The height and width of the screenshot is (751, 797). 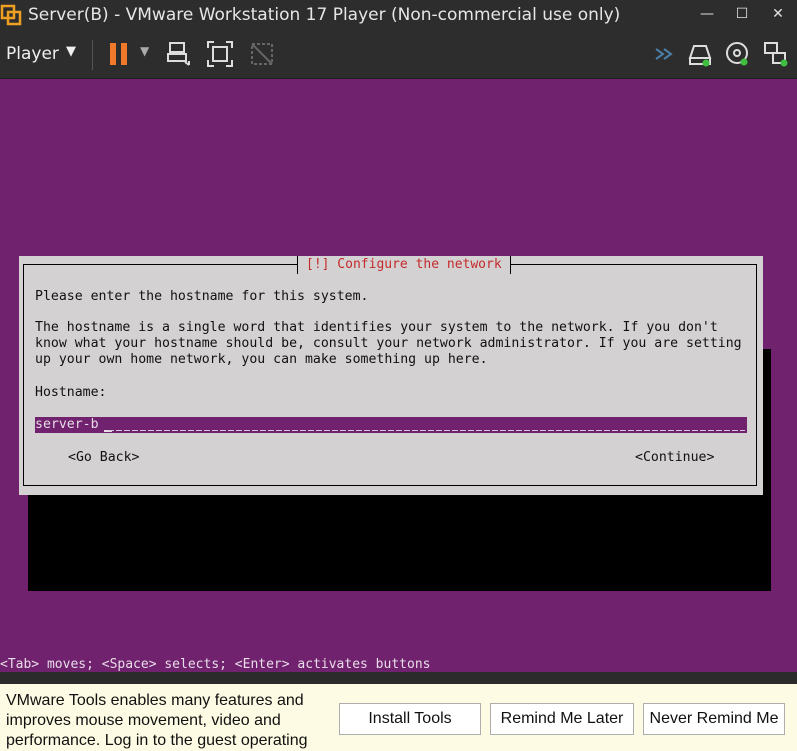 I want to click on status-strip, so click(x=398, y=678).